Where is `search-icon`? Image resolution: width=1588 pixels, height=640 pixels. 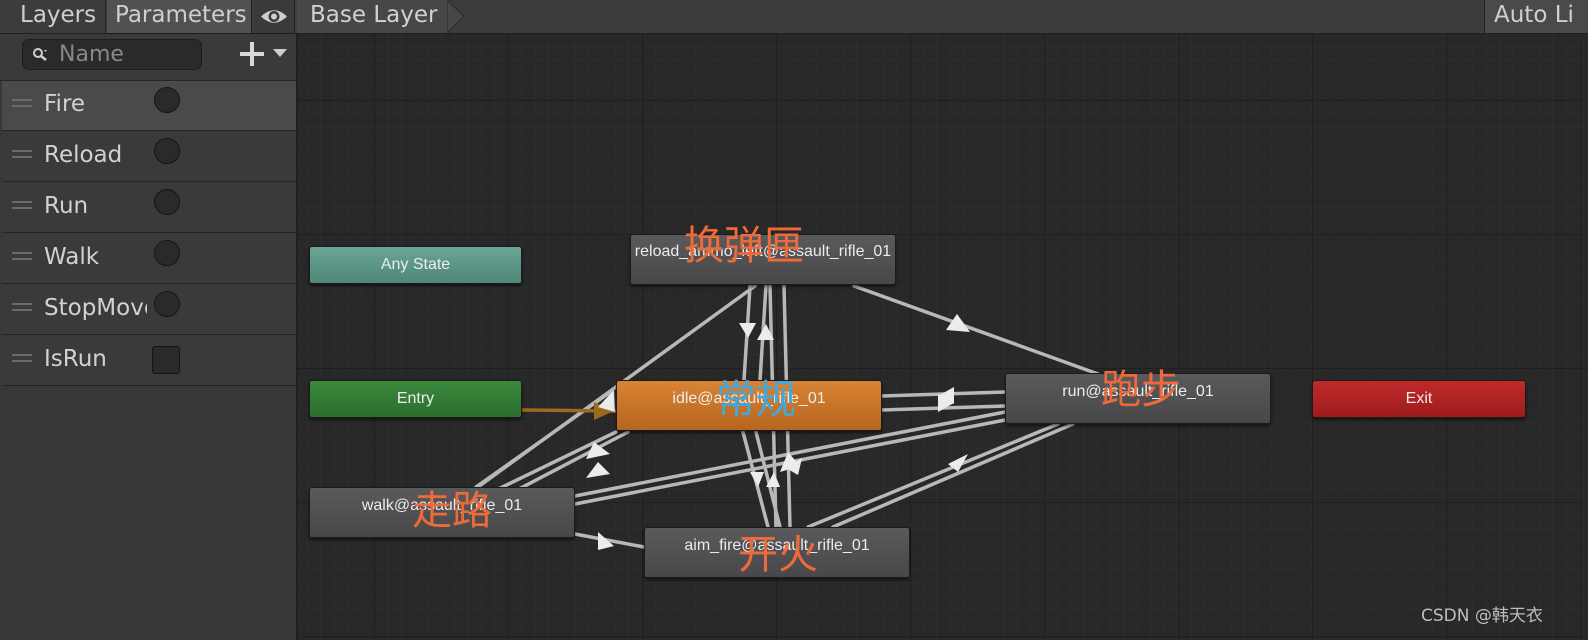
search-icon is located at coordinates (40, 54).